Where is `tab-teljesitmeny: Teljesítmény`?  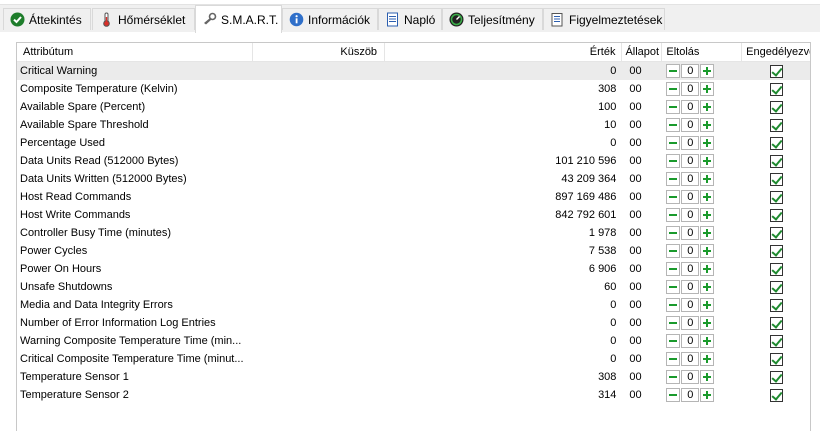
tab-teljesitmeny: Teljesítmény is located at coordinates (492, 19).